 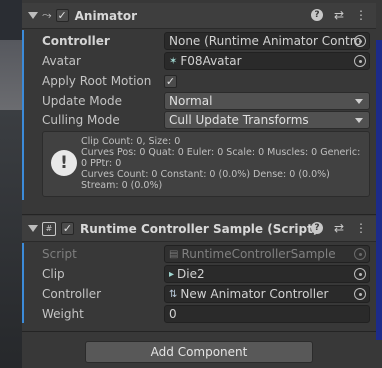 I want to click on animator-title: Animator, so click(x=106, y=15).